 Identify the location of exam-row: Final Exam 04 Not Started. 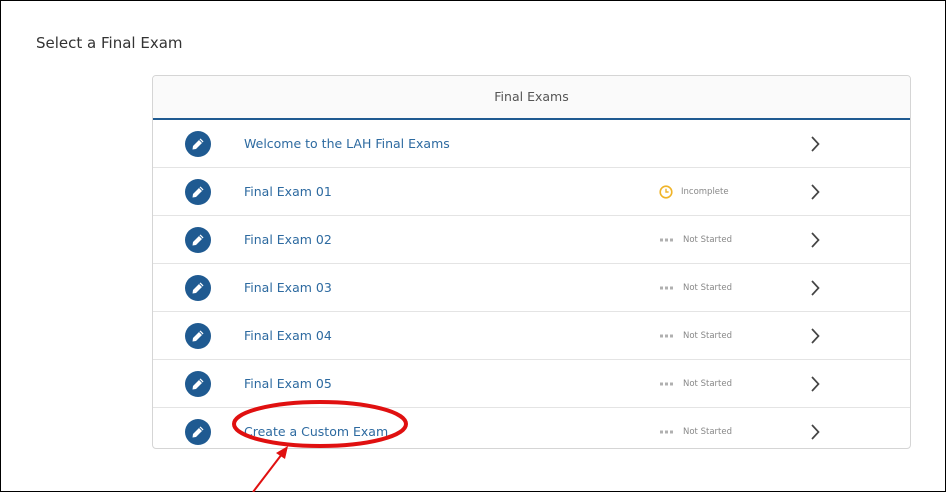
(531, 336).